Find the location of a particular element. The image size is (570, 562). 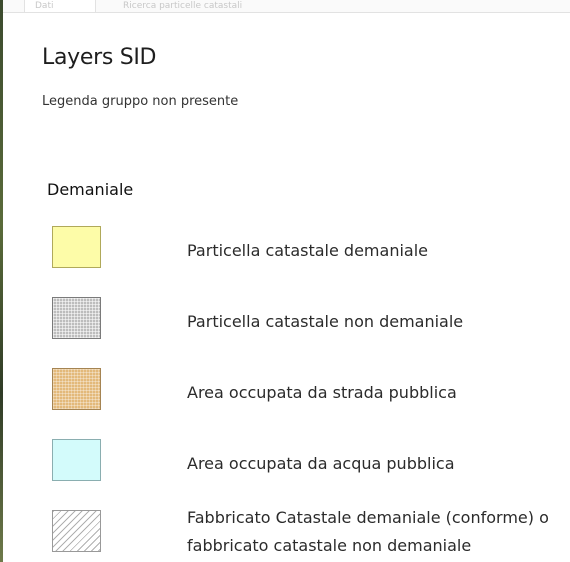

legend-item: Particella catastale non demaniale is located at coordinates (307, 322).